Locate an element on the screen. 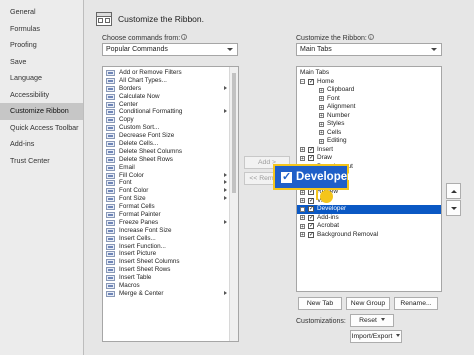  command-item: Insert Table is located at coordinates (170, 278).